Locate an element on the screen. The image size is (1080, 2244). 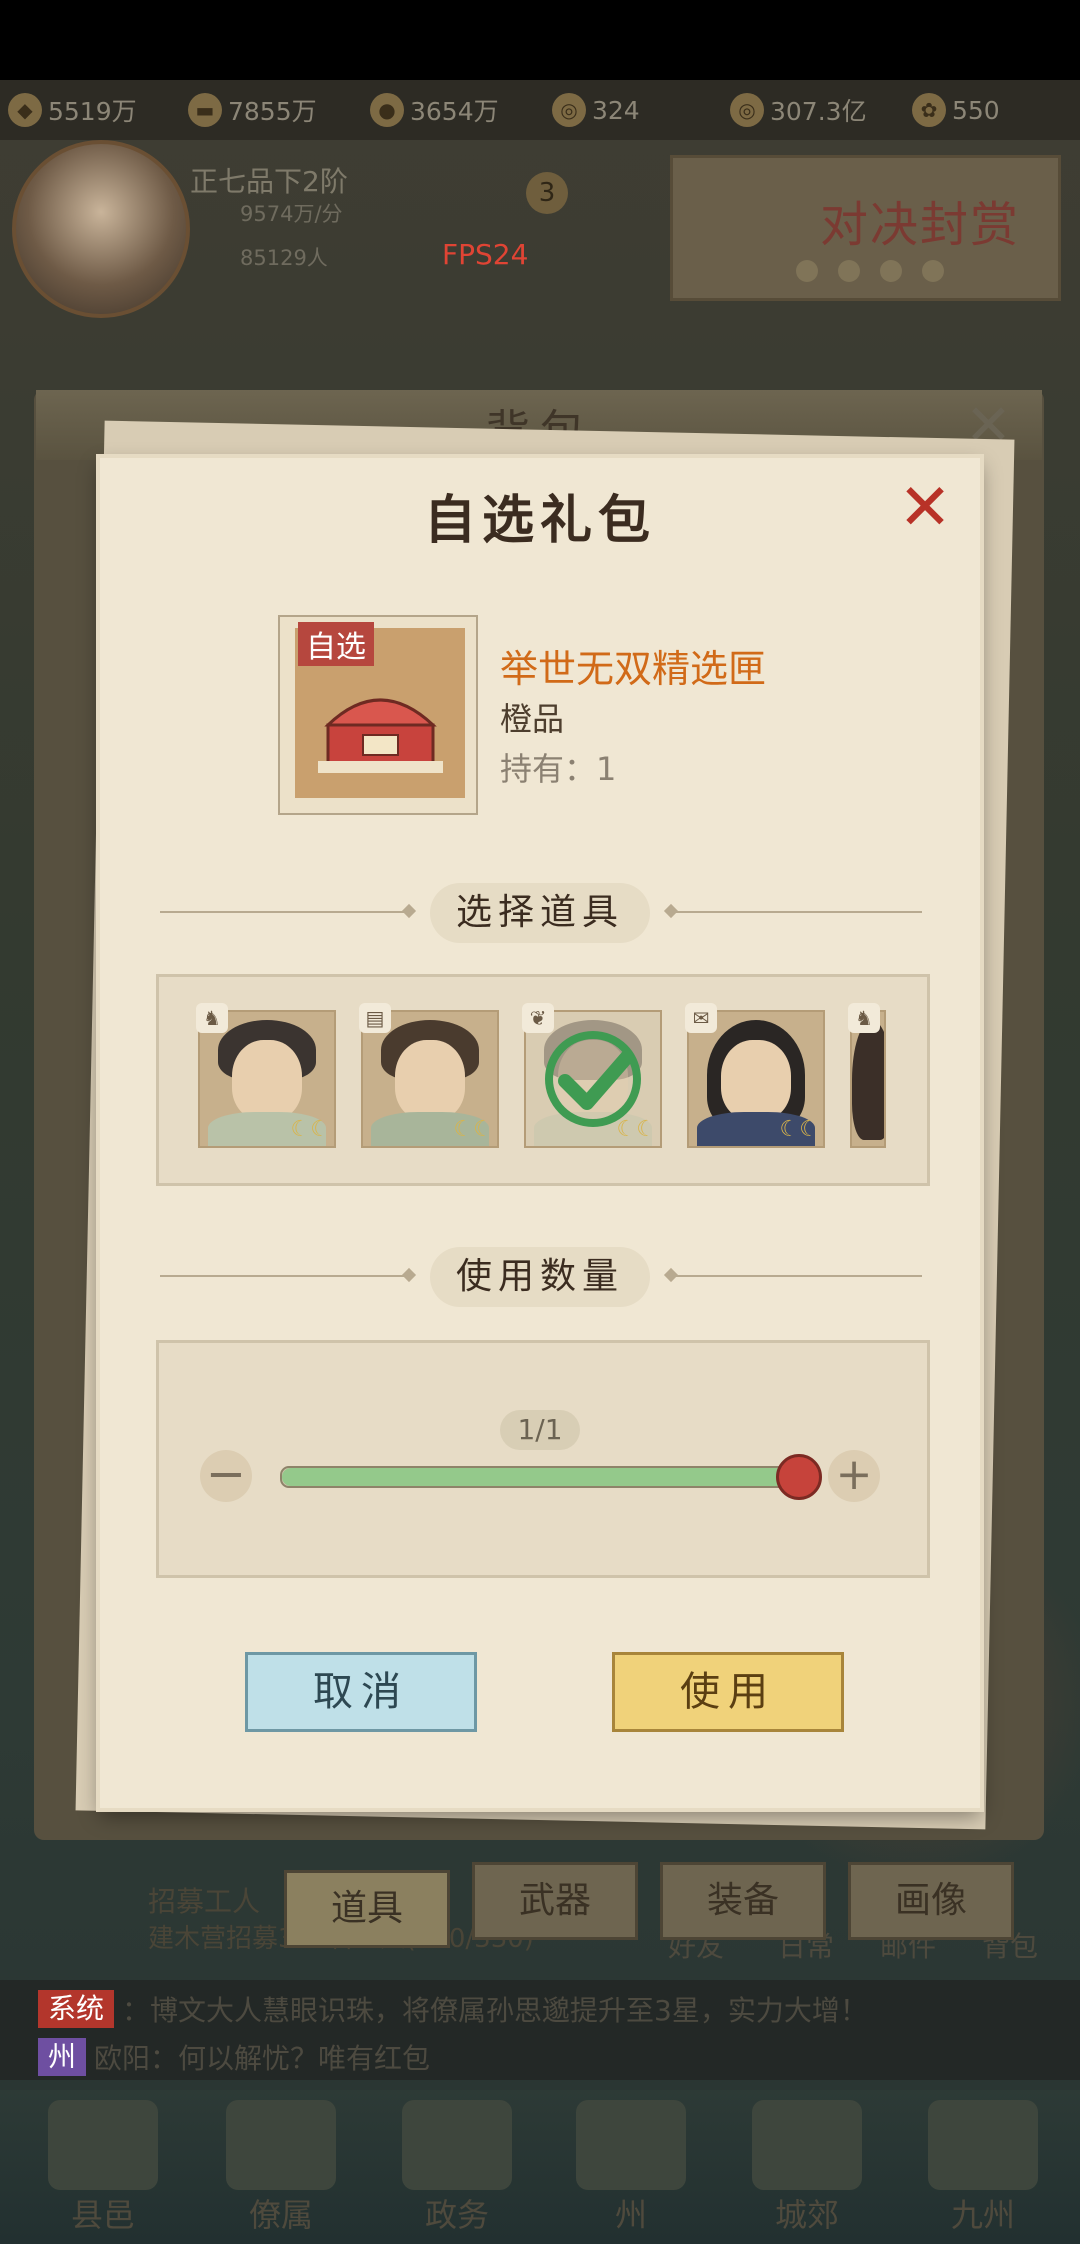
item-name: 举世无双精选匣 is located at coordinates (633, 669).